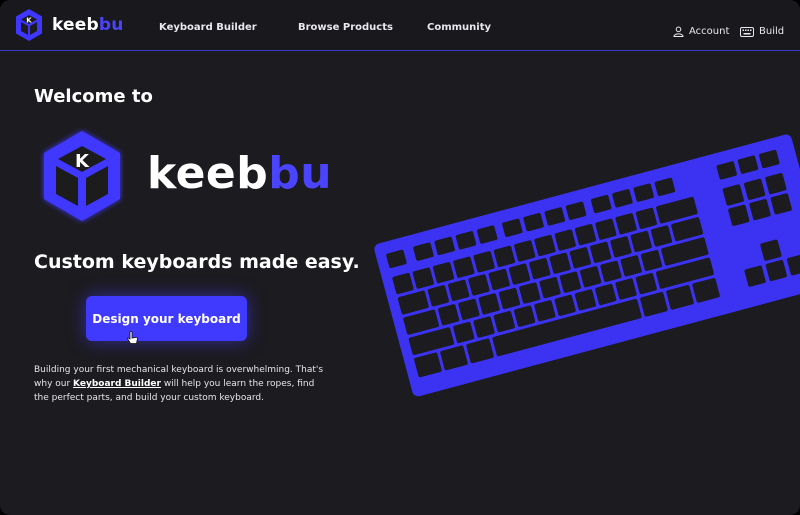 The height and width of the screenshot is (515, 800). Describe the element at coordinates (709, 31) in the screenshot. I see `account-label: Account` at that location.